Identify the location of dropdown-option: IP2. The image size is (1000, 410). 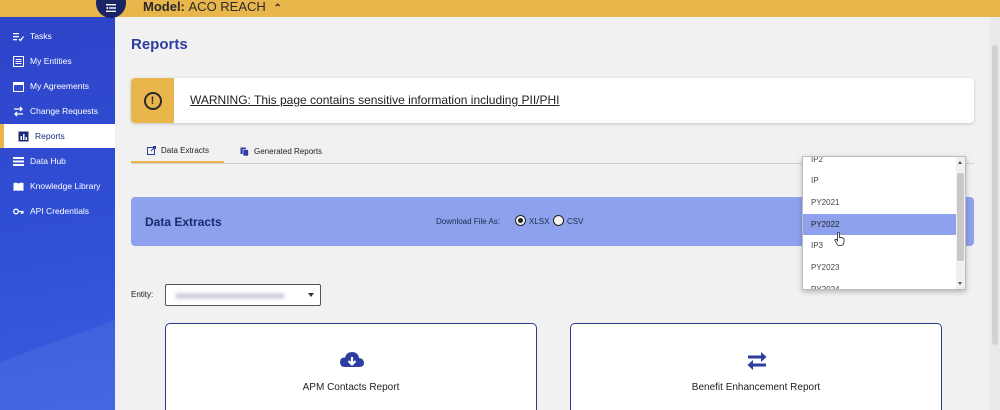
(880, 163).